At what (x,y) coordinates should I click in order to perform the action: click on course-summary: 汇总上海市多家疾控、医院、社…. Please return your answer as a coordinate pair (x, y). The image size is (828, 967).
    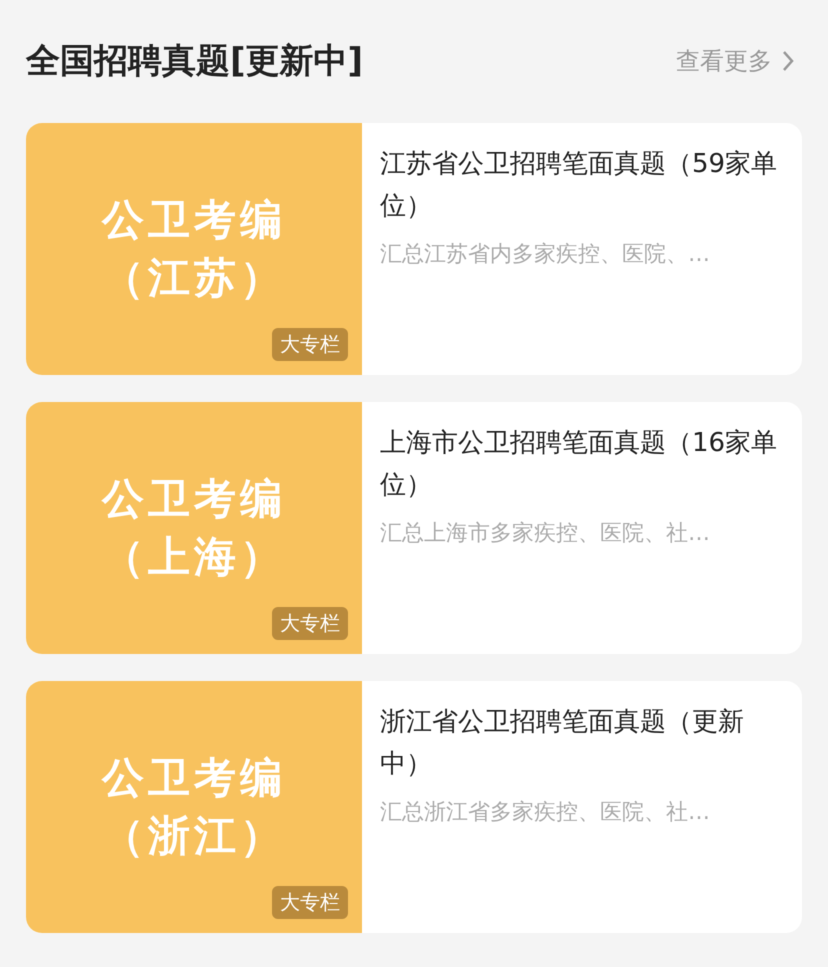
    Looking at the image, I should click on (545, 534).